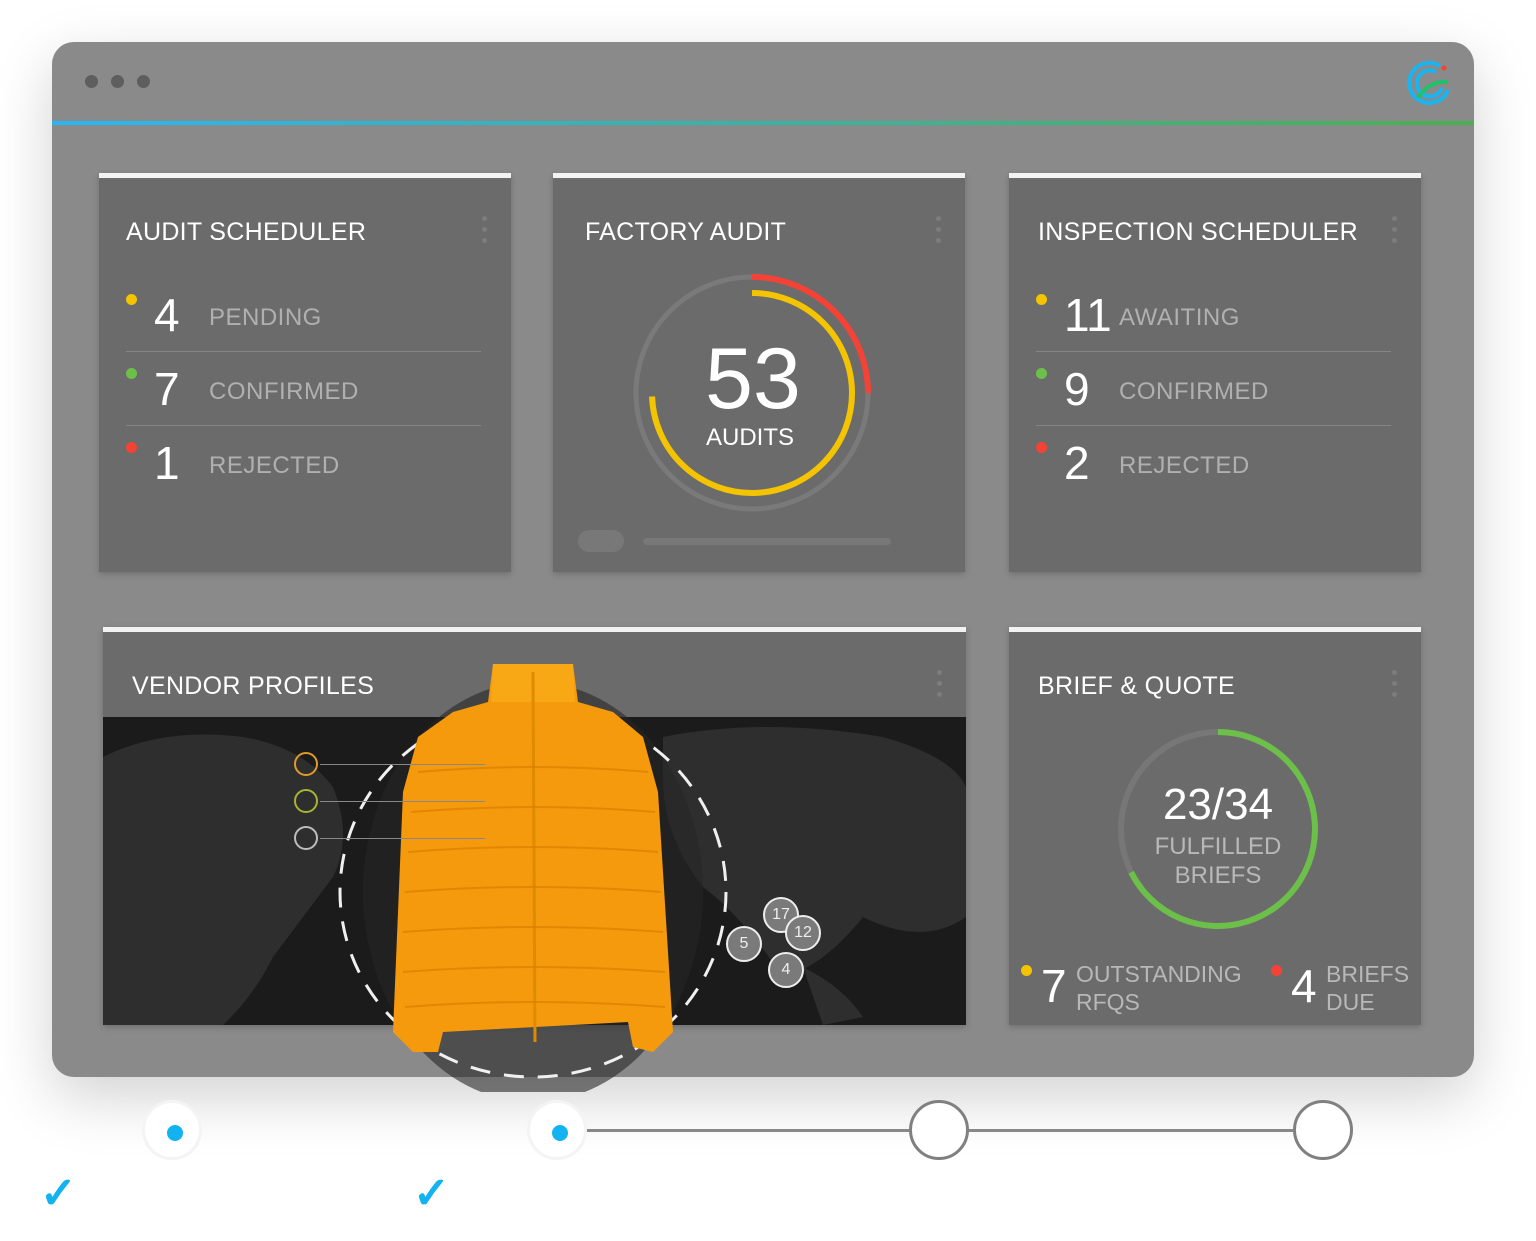 Image resolution: width=1536 pixels, height=1241 pixels. What do you see at coordinates (1077, 463) in the screenshot?
I see `status-count: 2` at bounding box center [1077, 463].